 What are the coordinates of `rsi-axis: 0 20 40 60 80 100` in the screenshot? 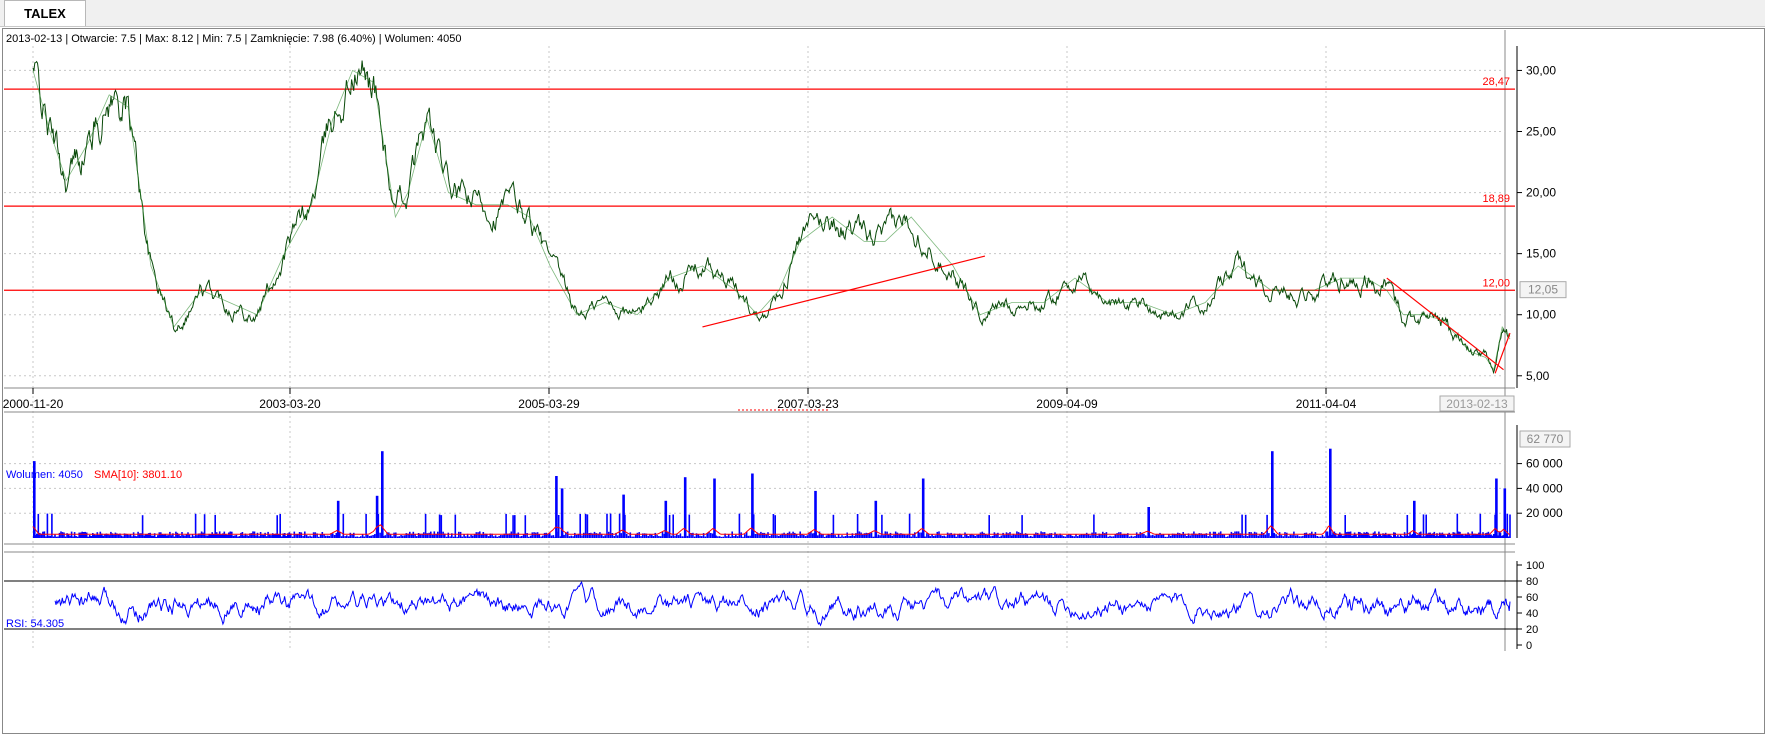 It's located at (1530, 606).